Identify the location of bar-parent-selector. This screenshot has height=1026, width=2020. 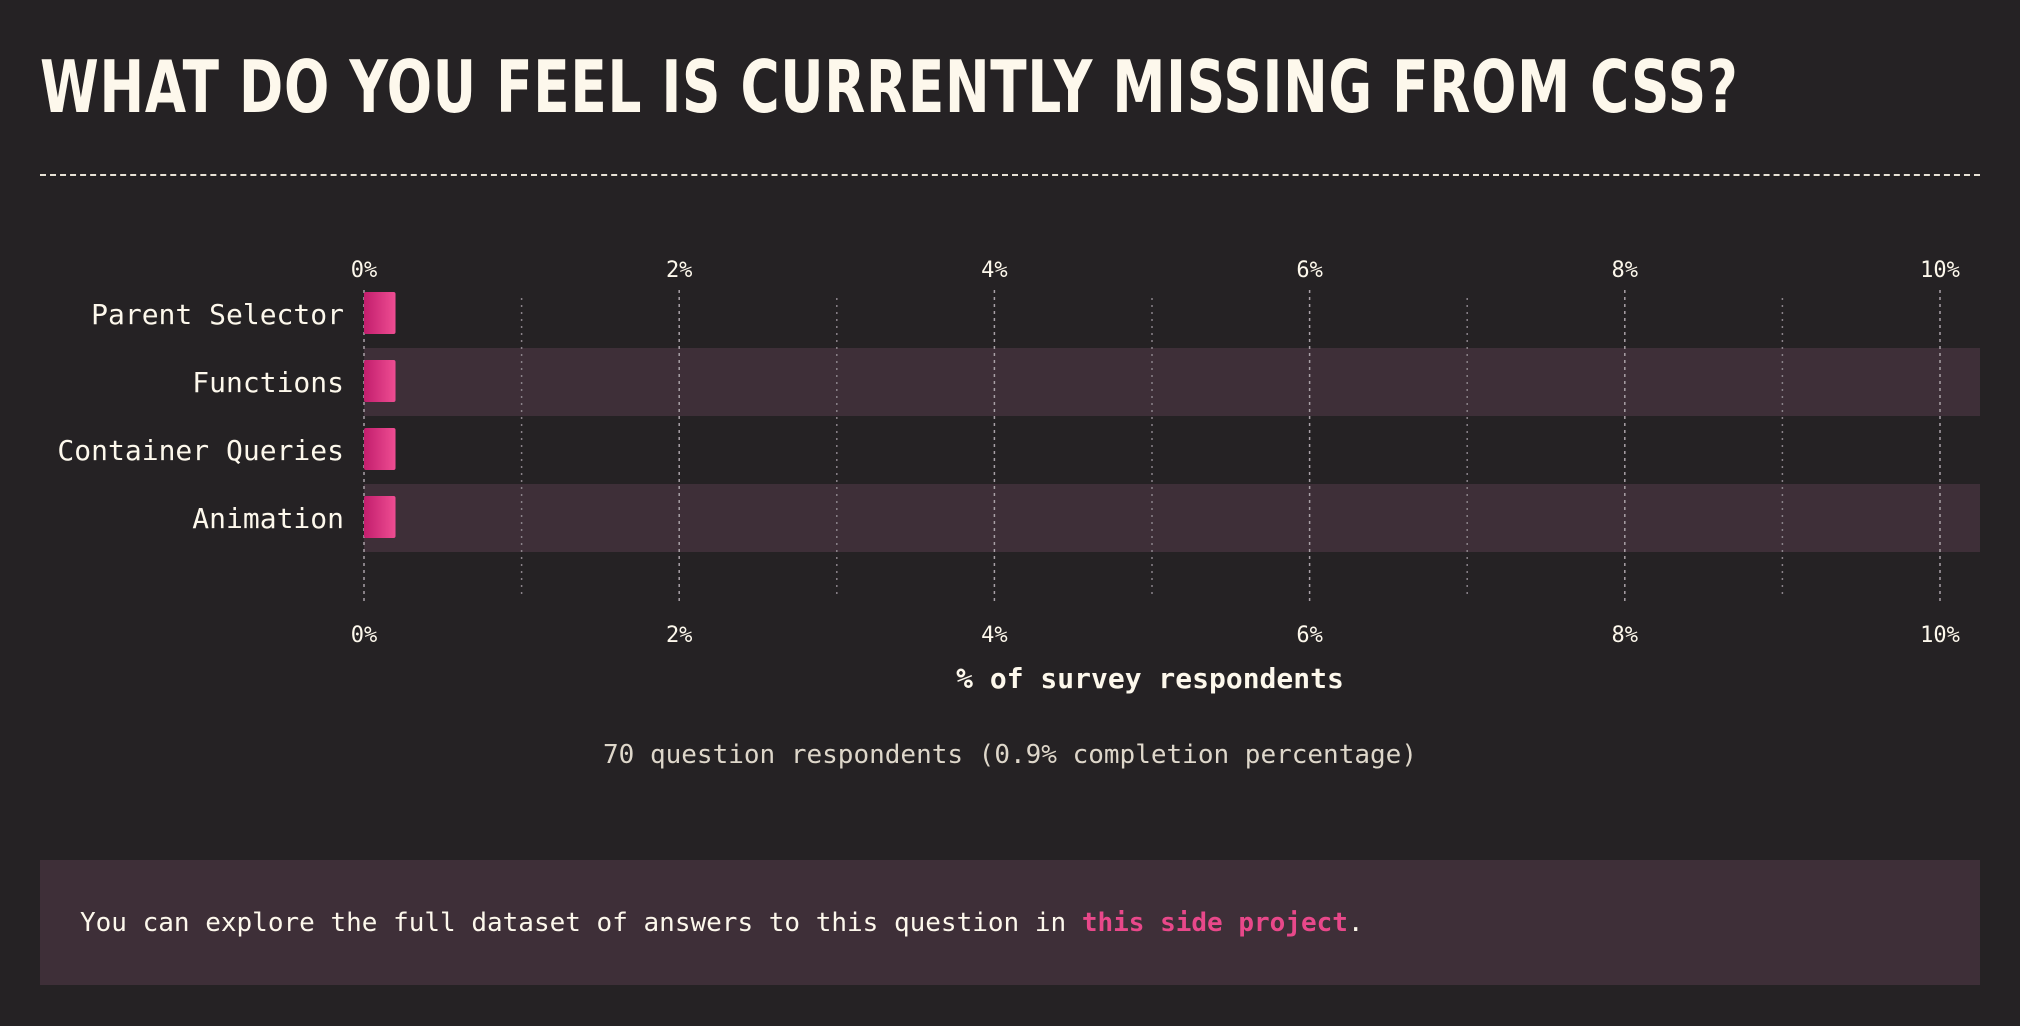
(380, 313).